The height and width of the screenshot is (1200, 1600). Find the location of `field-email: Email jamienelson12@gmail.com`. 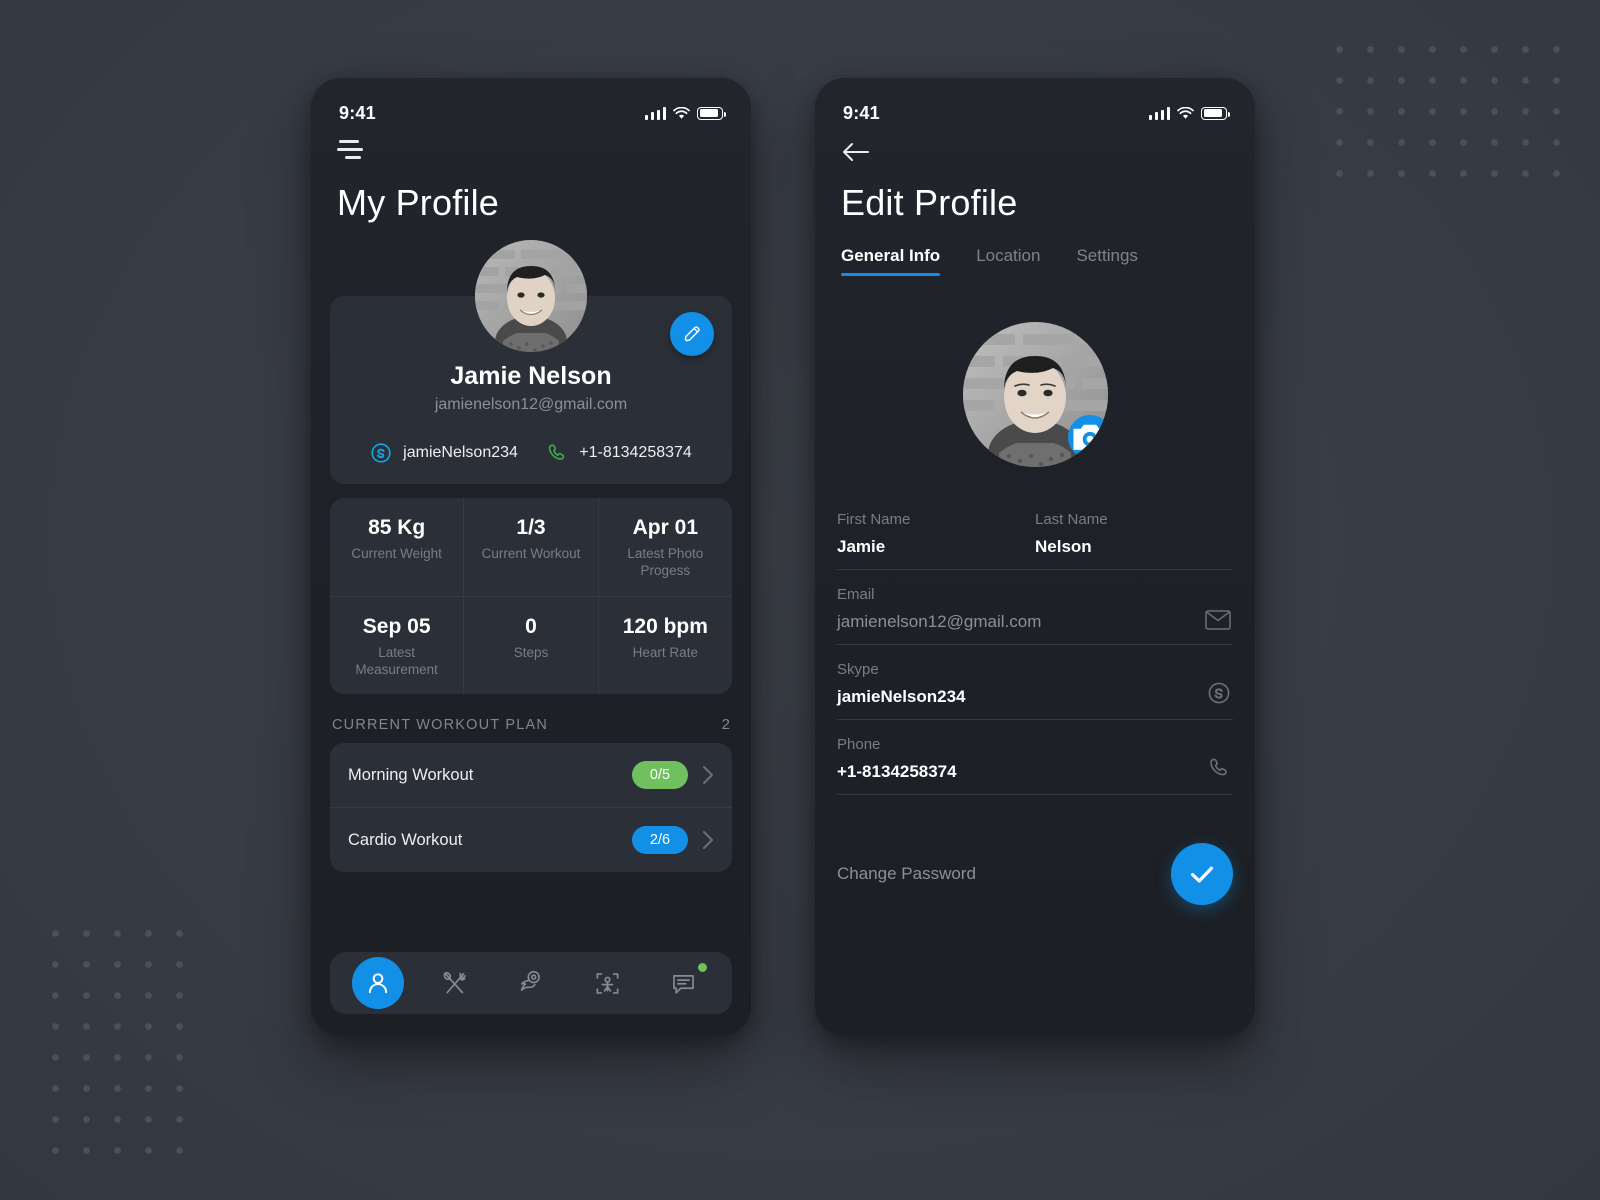

field-email: Email jamienelson12@gmail.com is located at coordinates (1035, 607).